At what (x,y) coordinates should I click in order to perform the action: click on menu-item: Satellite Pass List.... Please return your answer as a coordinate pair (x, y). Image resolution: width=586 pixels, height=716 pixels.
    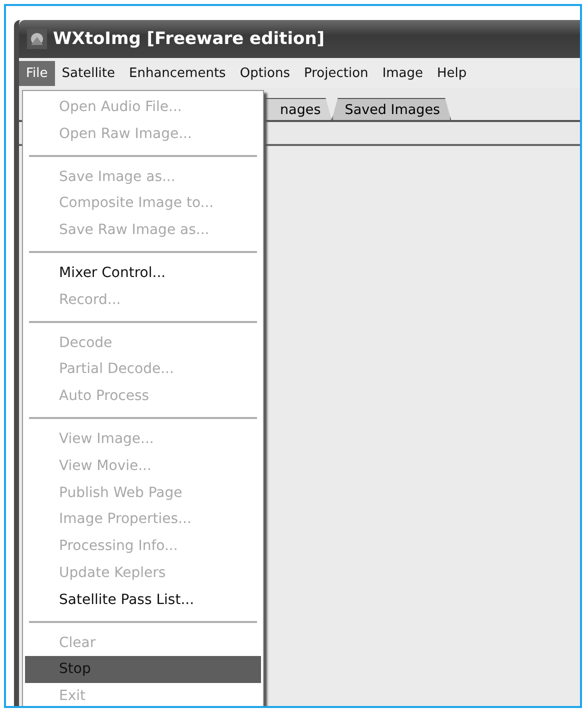
    Looking at the image, I should click on (143, 600).